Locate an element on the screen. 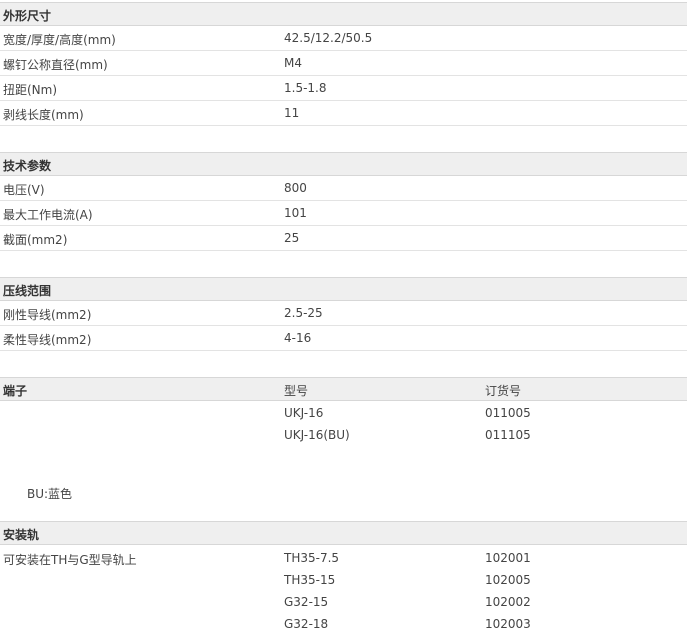 The height and width of the screenshot is (644, 690). section-title: 端子 is located at coordinates (15, 391).